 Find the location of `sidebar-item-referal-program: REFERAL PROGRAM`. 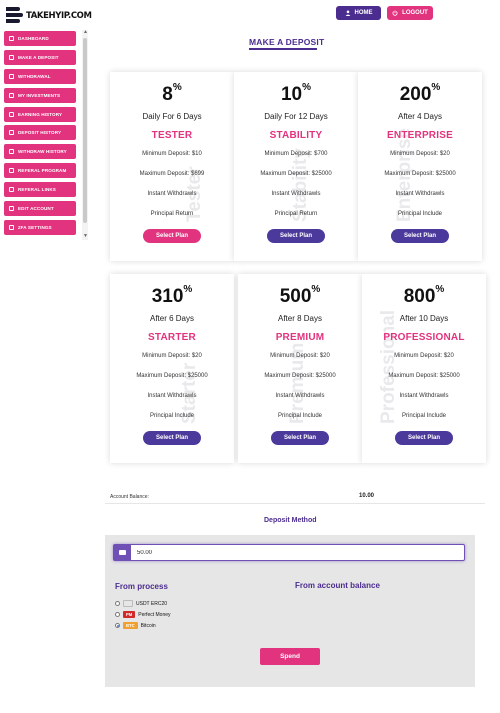

sidebar-item-referal-program: REFERAL PROGRAM is located at coordinates (40, 170).